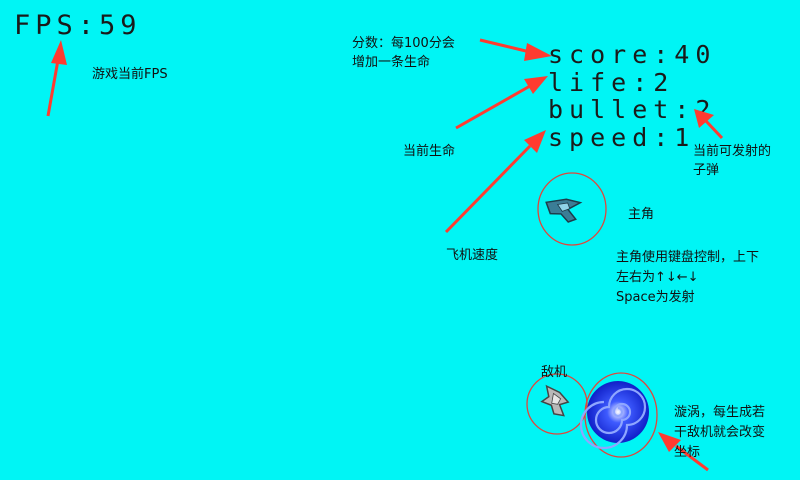  I want to click on bullet-note-line2: 子弹, so click(706, 170).